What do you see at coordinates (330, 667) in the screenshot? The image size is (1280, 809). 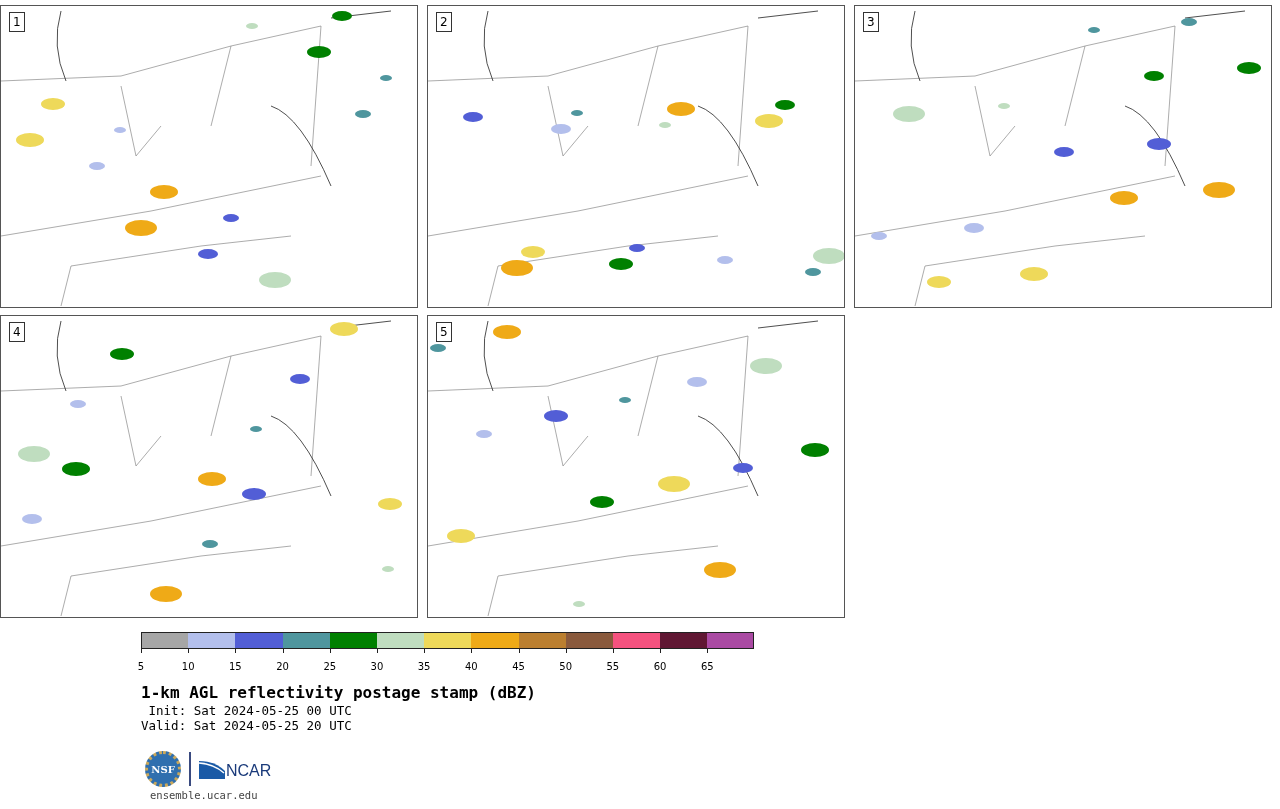 I see `tick-label: 25` at bounding box center [330, 667].